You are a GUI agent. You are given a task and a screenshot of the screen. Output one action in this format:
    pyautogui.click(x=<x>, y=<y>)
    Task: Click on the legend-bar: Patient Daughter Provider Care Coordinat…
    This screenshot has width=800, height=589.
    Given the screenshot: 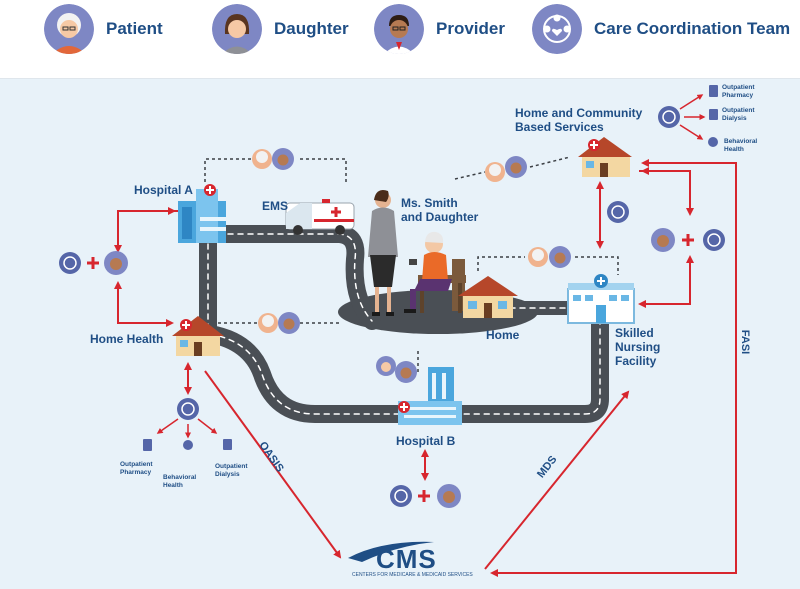 What is the action you would take?
    pyautogui.click(x=400, y=39)
    